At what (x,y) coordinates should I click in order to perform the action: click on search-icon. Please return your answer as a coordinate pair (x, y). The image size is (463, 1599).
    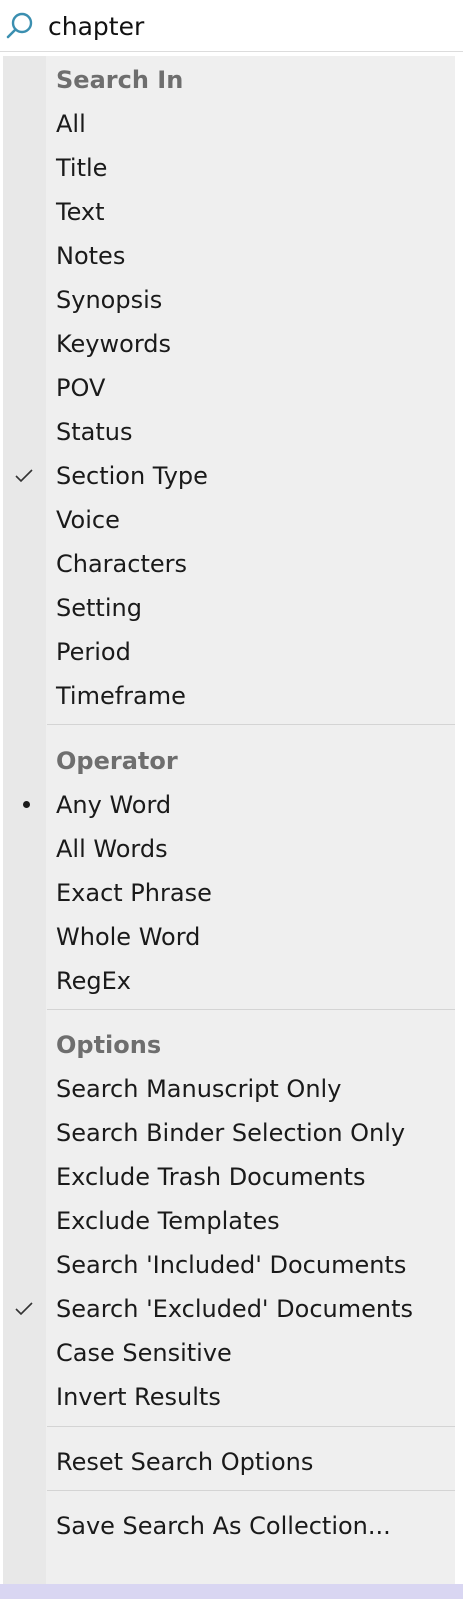
    Looking at the image, I should click on (20, 26).